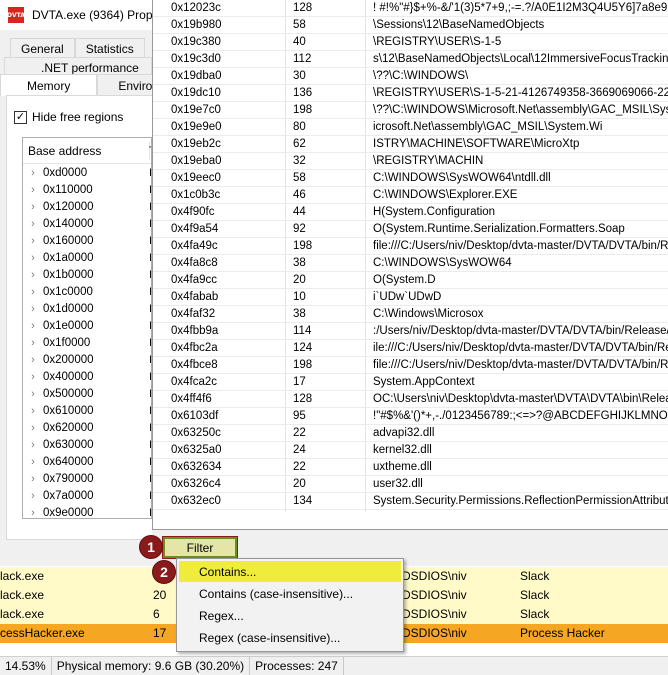  Describe the element at coordinates (87, 410) in the screenshot. I see `memory-region-row: › 0x610000 I` at that location.